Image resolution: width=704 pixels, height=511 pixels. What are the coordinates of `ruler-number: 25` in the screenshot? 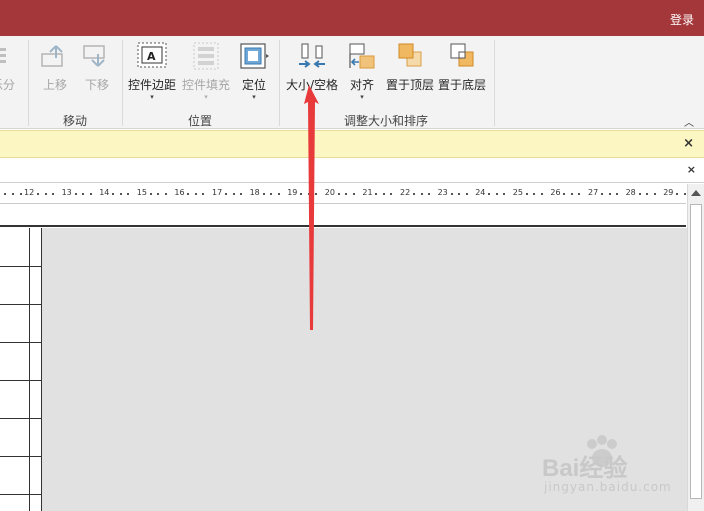 It's located at (517, 192).